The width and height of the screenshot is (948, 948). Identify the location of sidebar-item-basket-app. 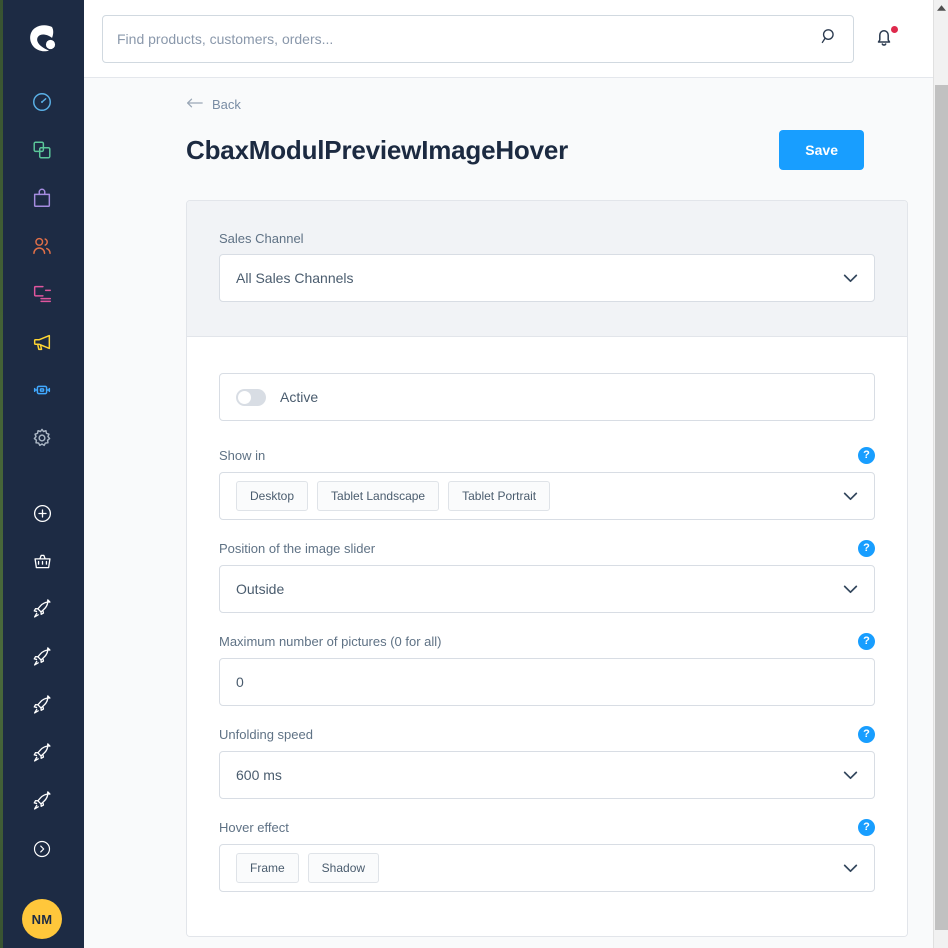
(42, 561).